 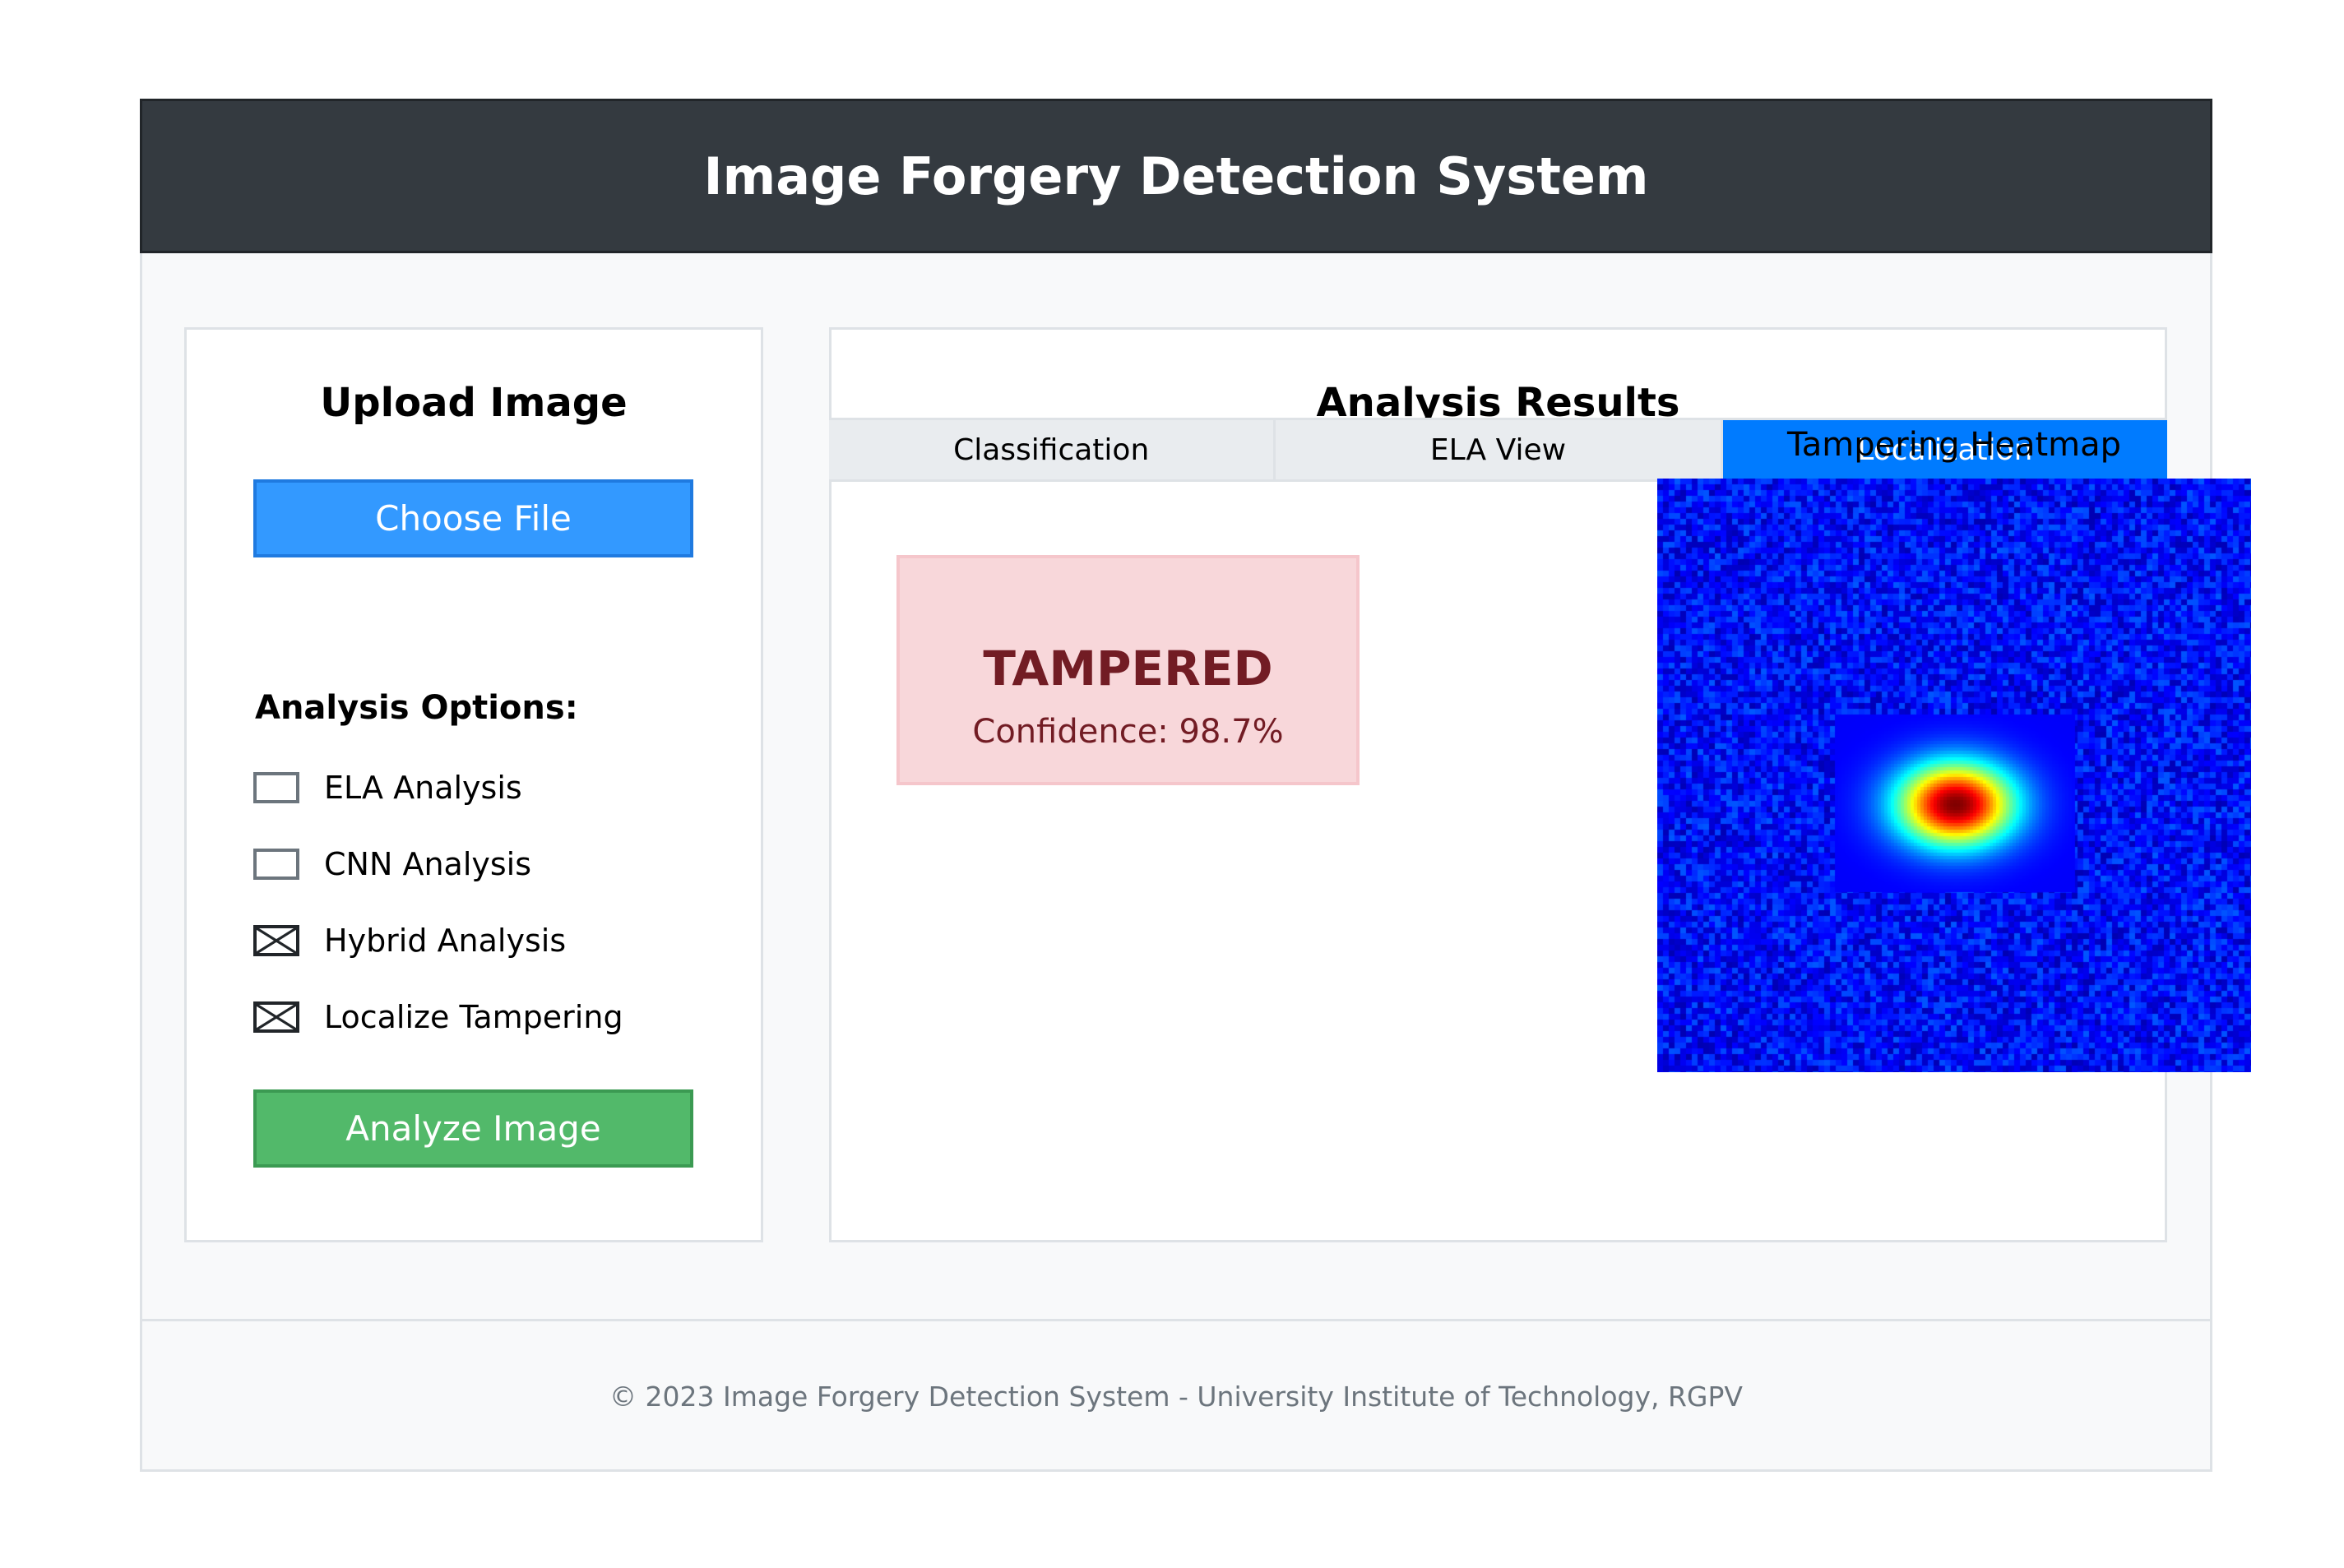 I want to click on heatmap-title: Tampering Heatmap, so click(x=1954, y=445).